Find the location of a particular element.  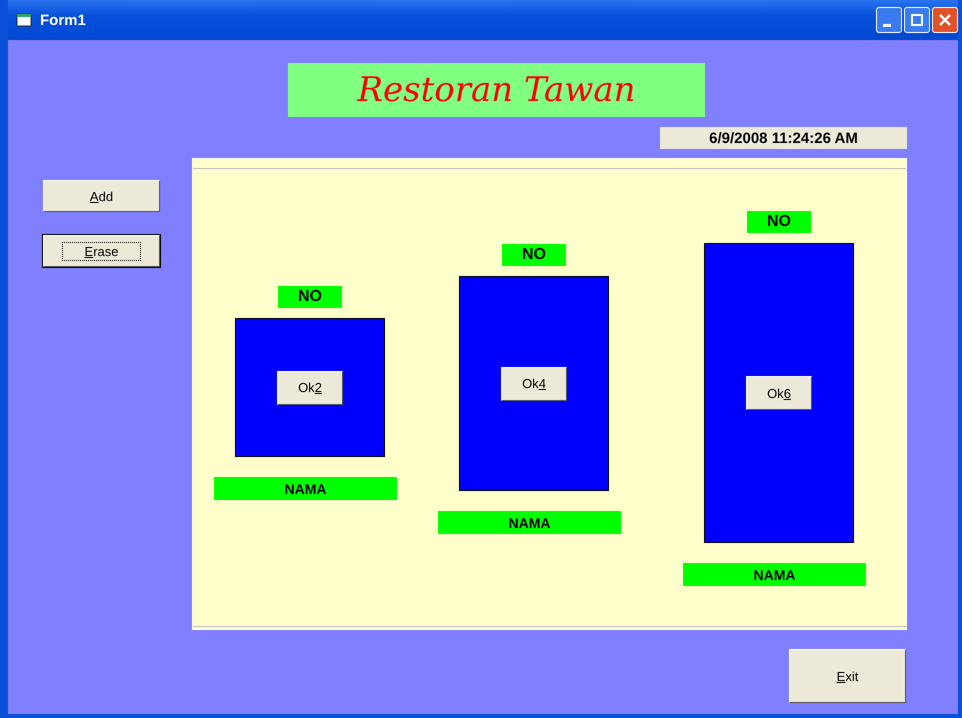

minimize-button is located at coordinates (889, 20).